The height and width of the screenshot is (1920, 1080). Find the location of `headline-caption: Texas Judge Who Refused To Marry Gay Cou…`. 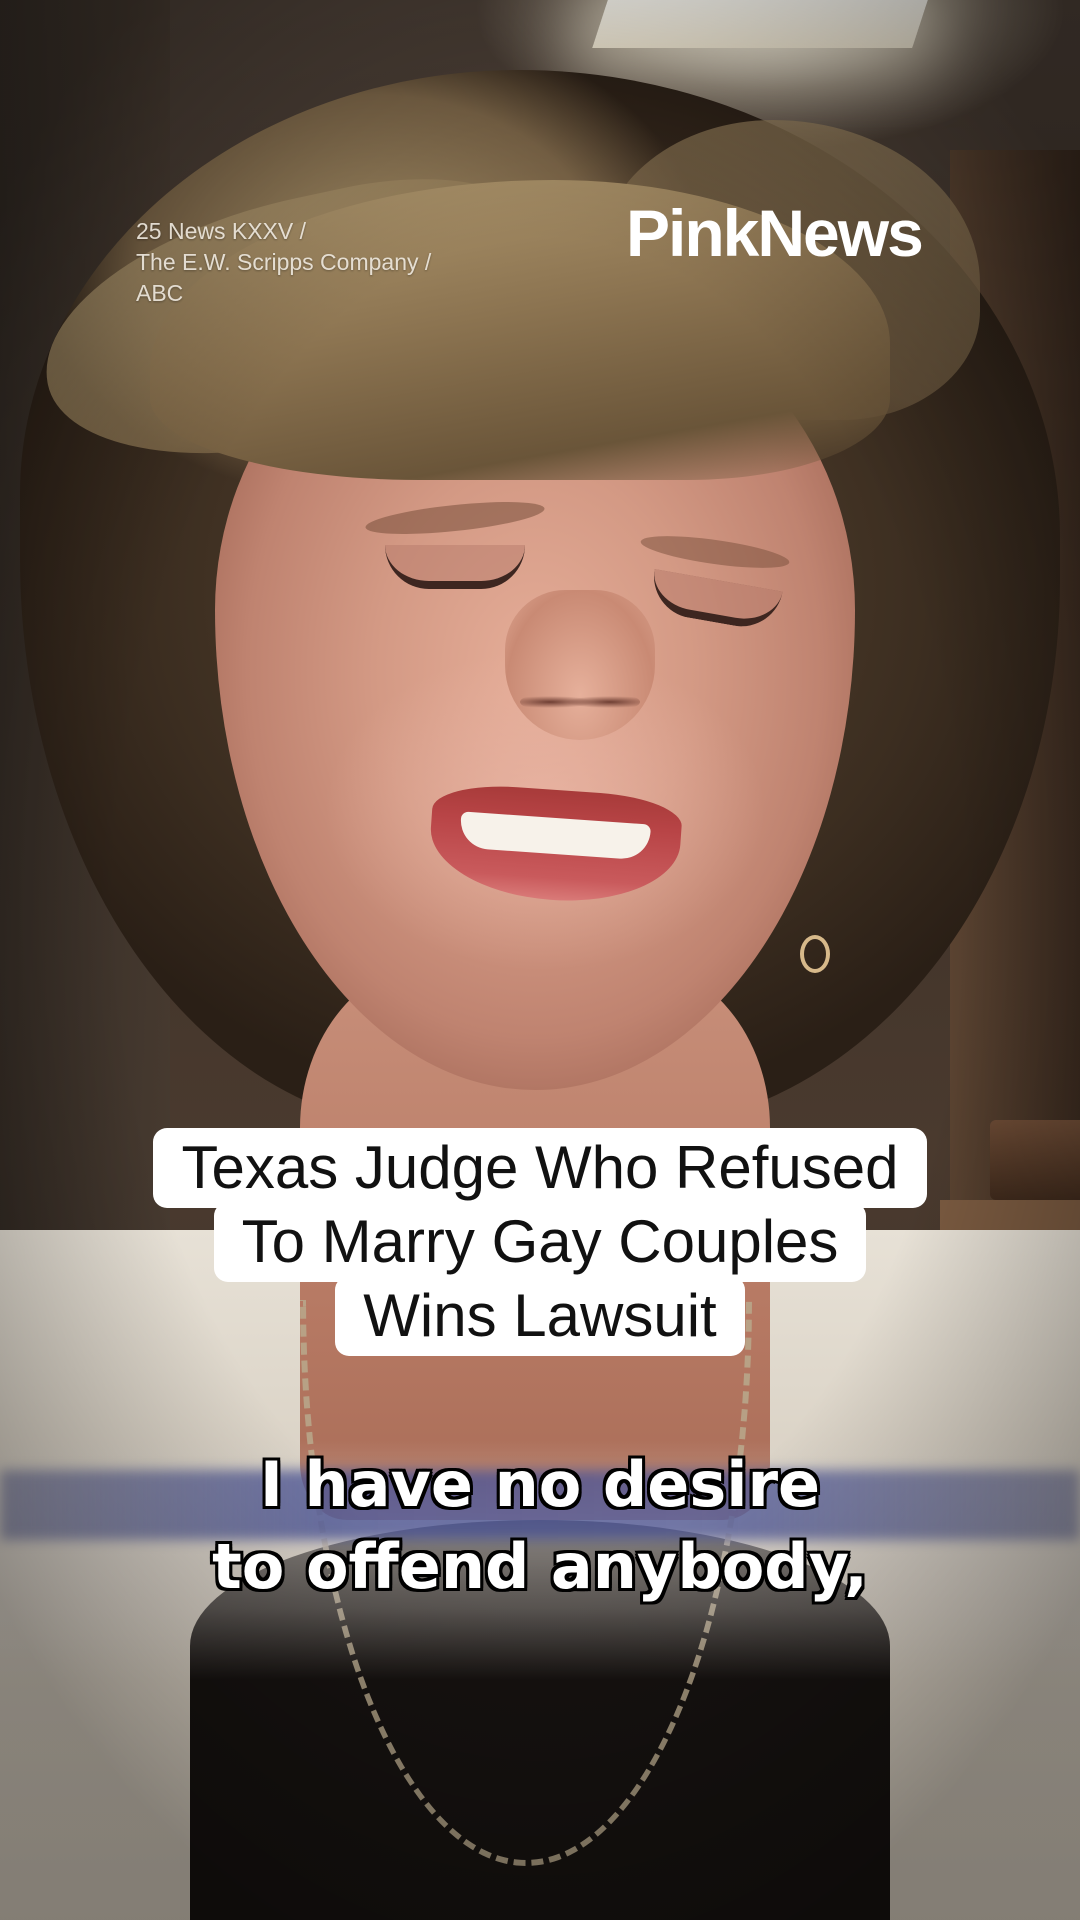

headline-caption: Texas Judge Who Refused To Marry Gay Cou… is located at coordinates (540, 1242).